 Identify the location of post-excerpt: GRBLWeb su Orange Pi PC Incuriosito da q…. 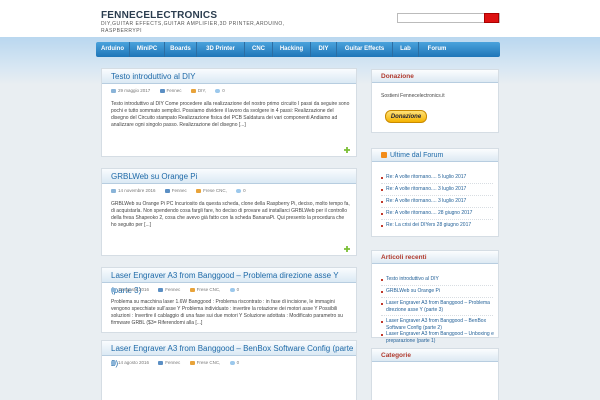
(230, 214).